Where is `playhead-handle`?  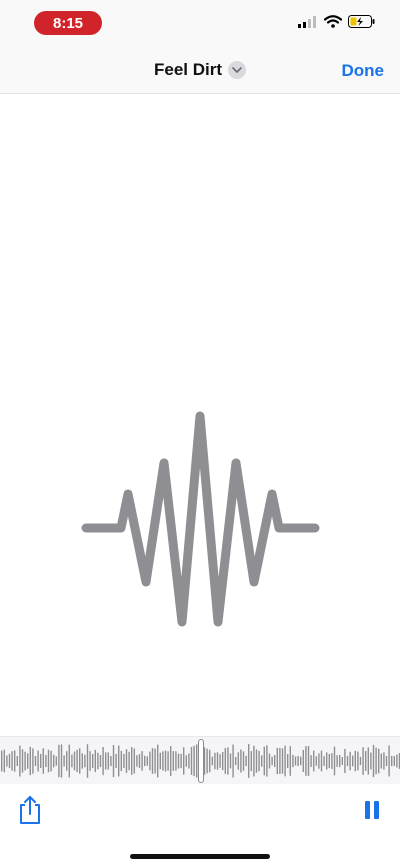
playhead-handle is located at coordinates (201, 761).